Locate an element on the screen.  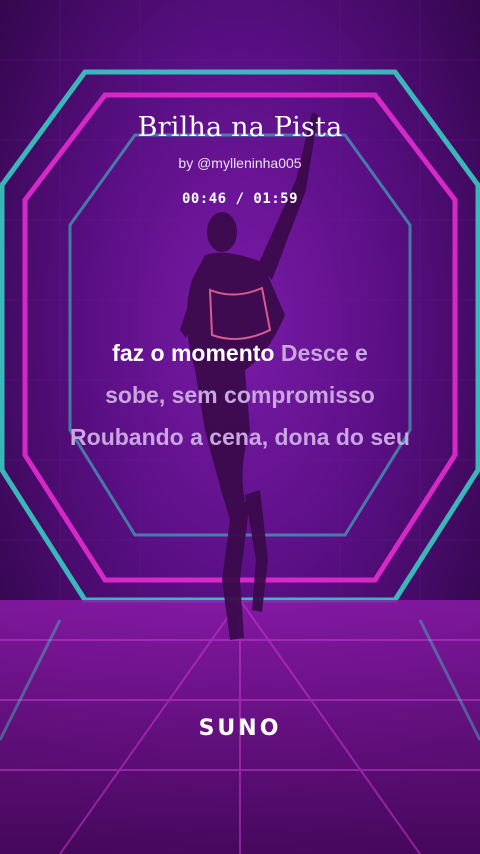
suno-logo: SUNO is located at coordinates (240, 728).